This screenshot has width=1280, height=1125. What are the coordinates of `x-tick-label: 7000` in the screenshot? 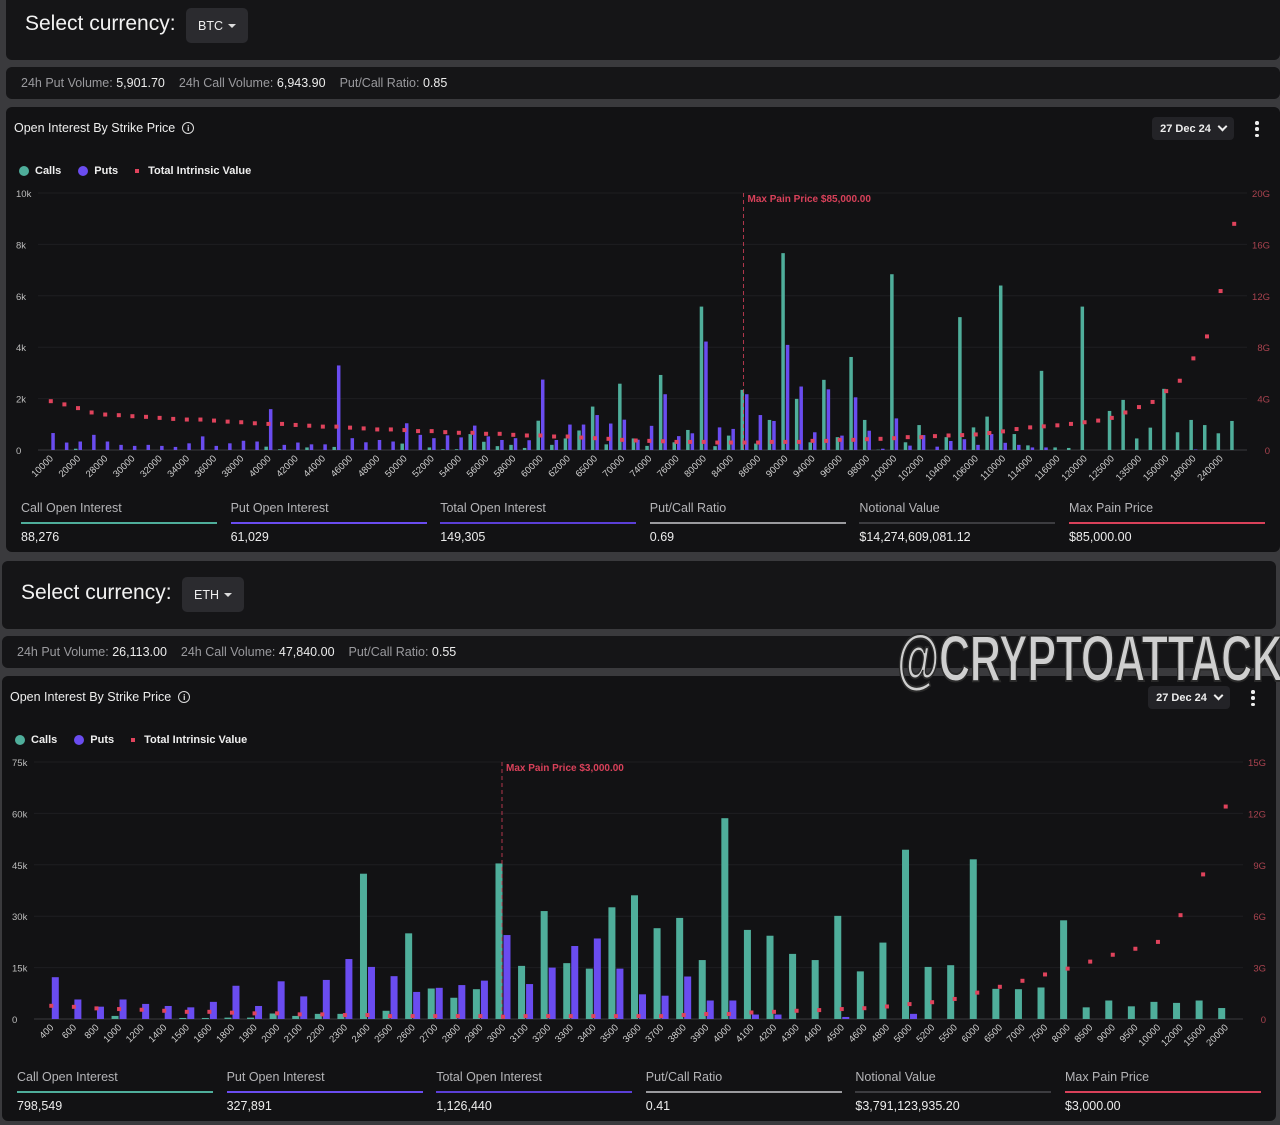 It's located at (1016, 1033).